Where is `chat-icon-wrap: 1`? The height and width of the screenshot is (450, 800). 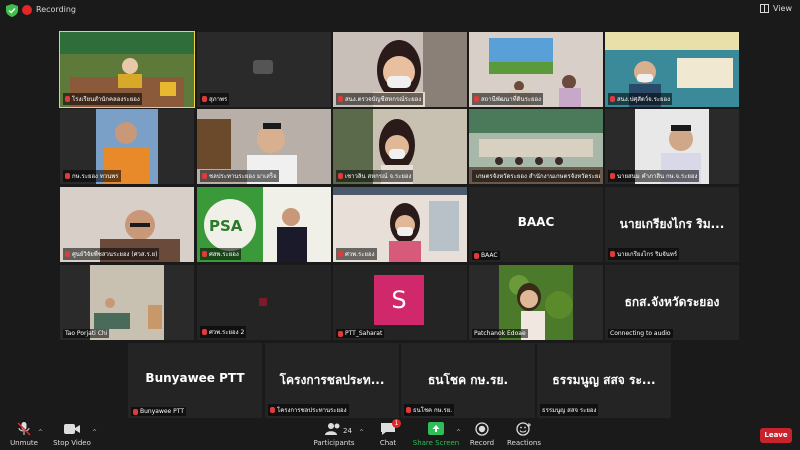 chat-icon-wrap: 1 is located at coordinates (390, 427).